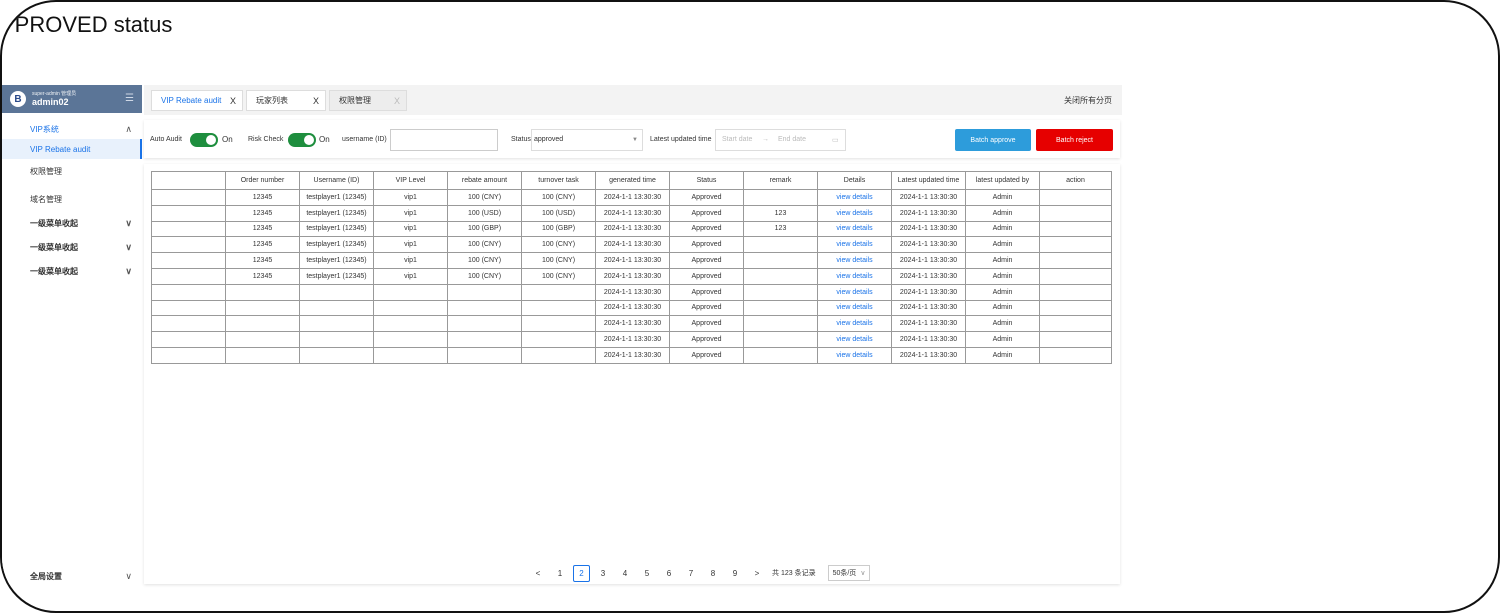 This screenshot has height=613, width=1500. What do you see at coordinates (72, 271) in the screenshot?
I see `sidebar-item-menu-3: 一级菜单收起 ∨` at bounding box center [72, 271].